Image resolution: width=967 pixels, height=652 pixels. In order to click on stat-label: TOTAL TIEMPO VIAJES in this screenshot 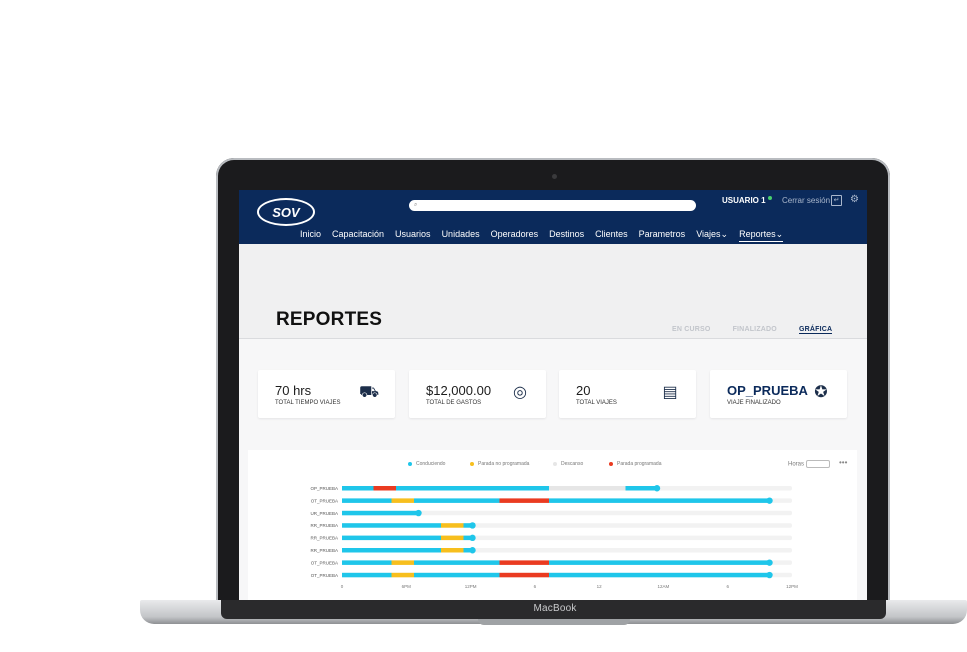, I will do `click(308, 403)`.